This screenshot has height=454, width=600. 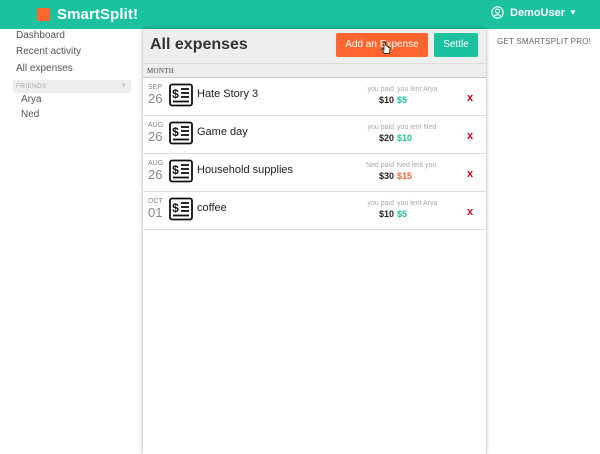 I want to click on friends-header: FRIENDS ▼, so click(x=72, y=86).